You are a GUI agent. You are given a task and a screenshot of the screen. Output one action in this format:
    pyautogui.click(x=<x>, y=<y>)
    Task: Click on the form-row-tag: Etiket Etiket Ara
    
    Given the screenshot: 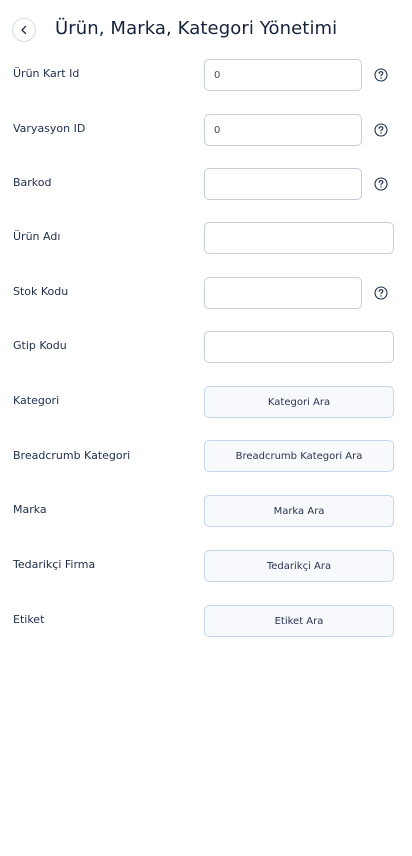 What is the action you would take?
    pyautogui.click(x=206, y=622)
    